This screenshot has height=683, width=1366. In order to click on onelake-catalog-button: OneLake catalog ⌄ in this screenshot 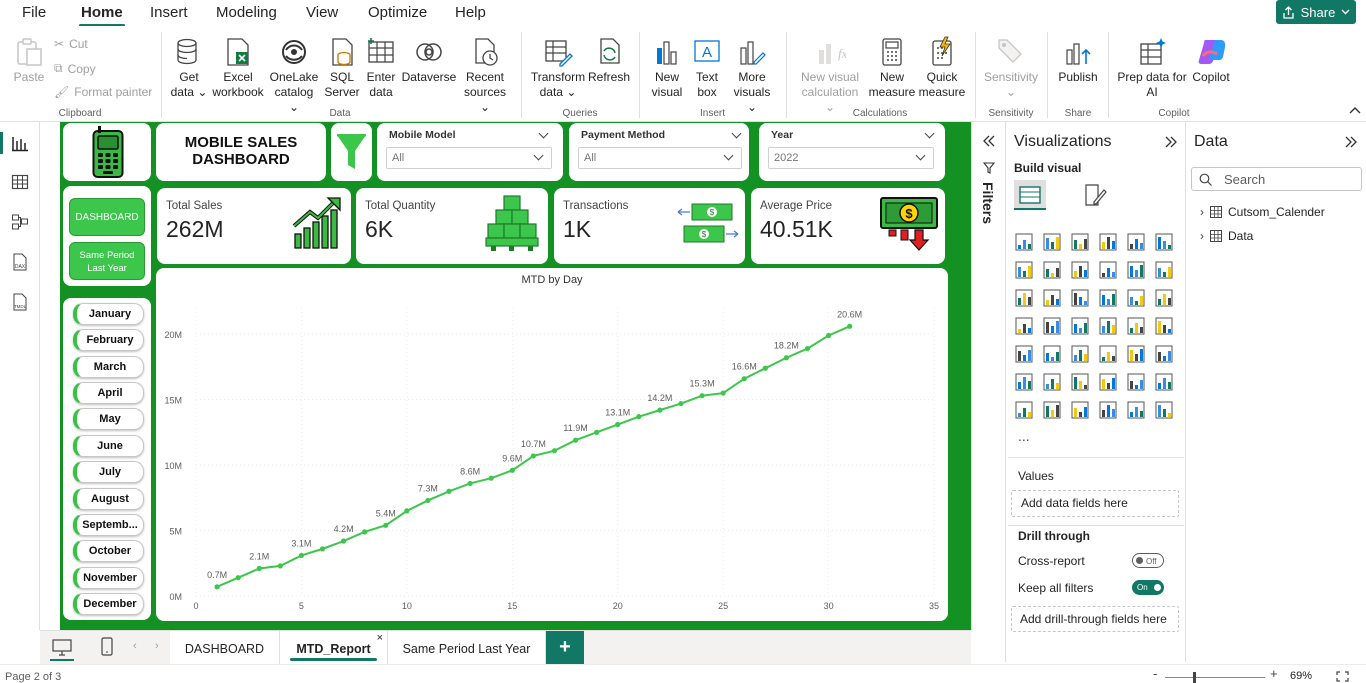, I will do `click(294, 75)`.